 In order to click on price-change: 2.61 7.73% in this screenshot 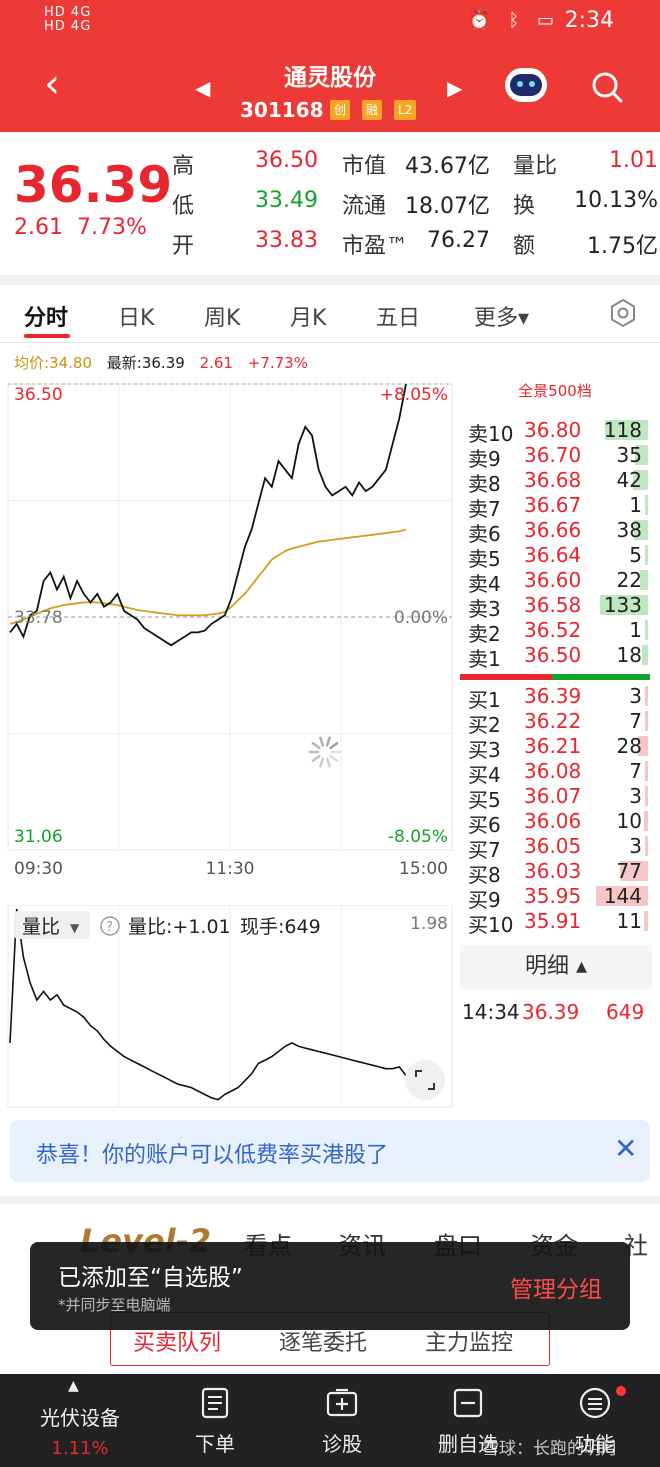, I will do `click(80, 227)`.